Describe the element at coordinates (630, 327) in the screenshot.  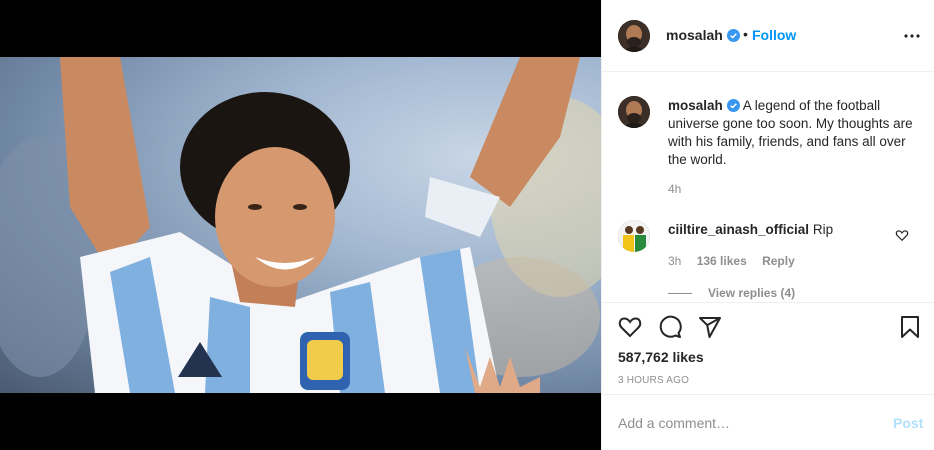
I see `heart-icon` at that location.